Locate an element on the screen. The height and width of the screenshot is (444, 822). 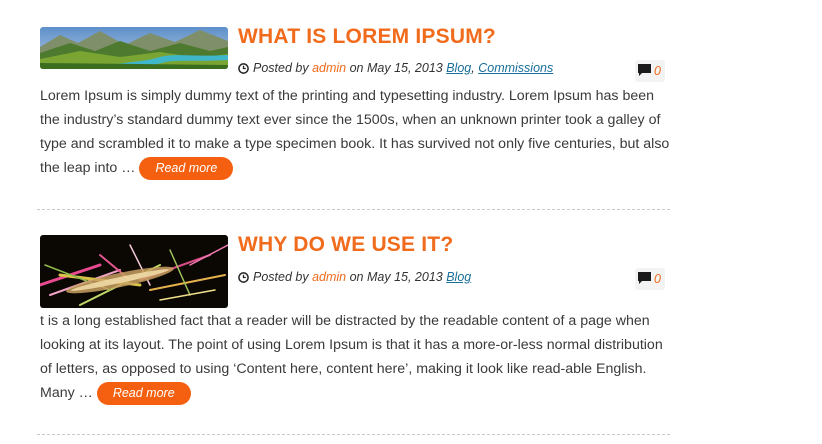
post-title: WHY DO WE USE IT? is located at coordinates (345, 245).